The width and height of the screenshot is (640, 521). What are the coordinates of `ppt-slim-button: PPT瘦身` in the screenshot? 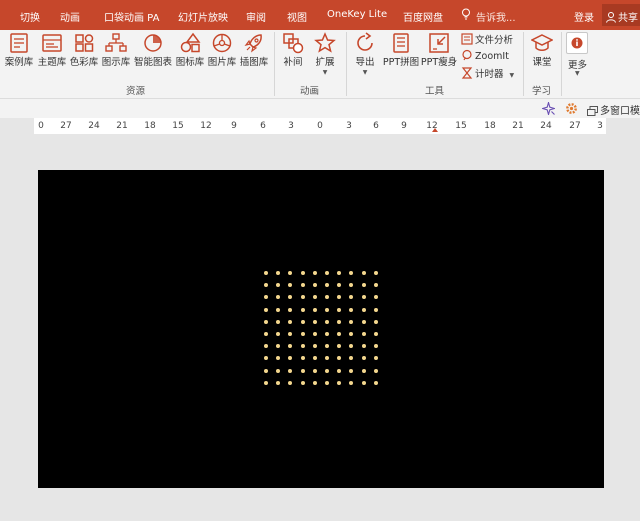 It's located at (439, 50).